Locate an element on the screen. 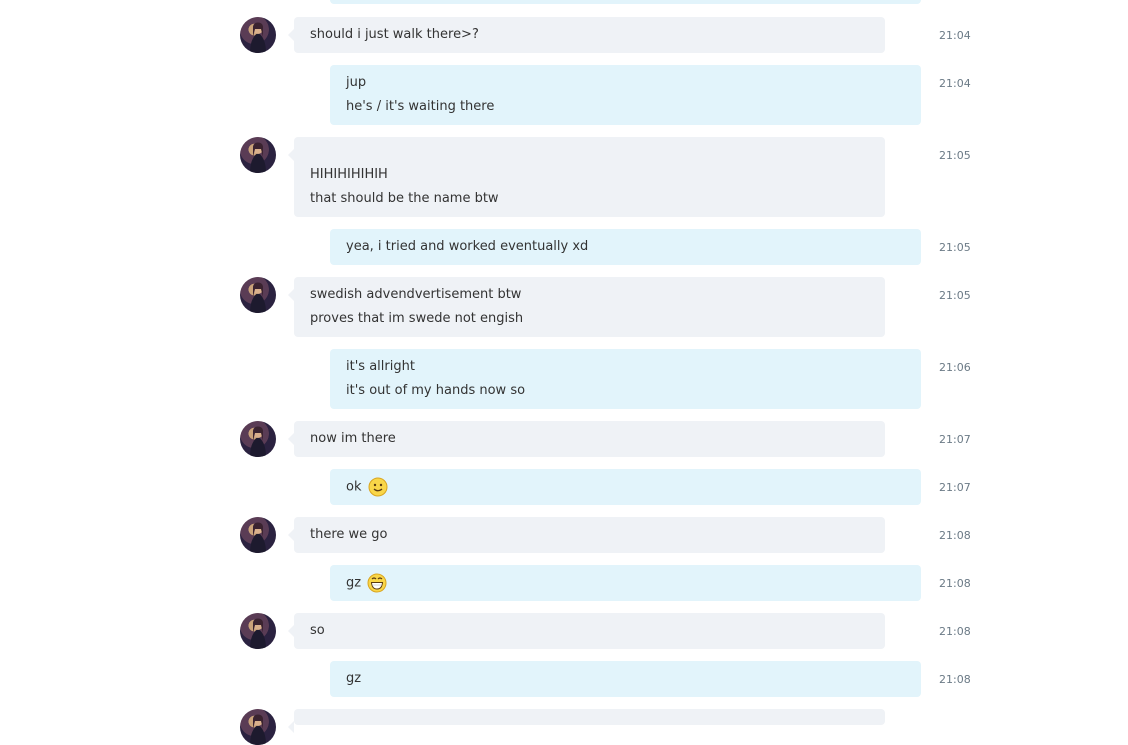  message-bubble-incoming: should i just walk there>? is located at coordinates (586, 35).